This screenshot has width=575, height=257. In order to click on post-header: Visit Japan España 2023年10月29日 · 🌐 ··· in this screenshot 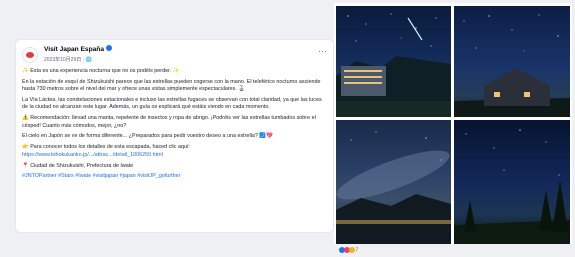, I will do `click(174, 55)`.